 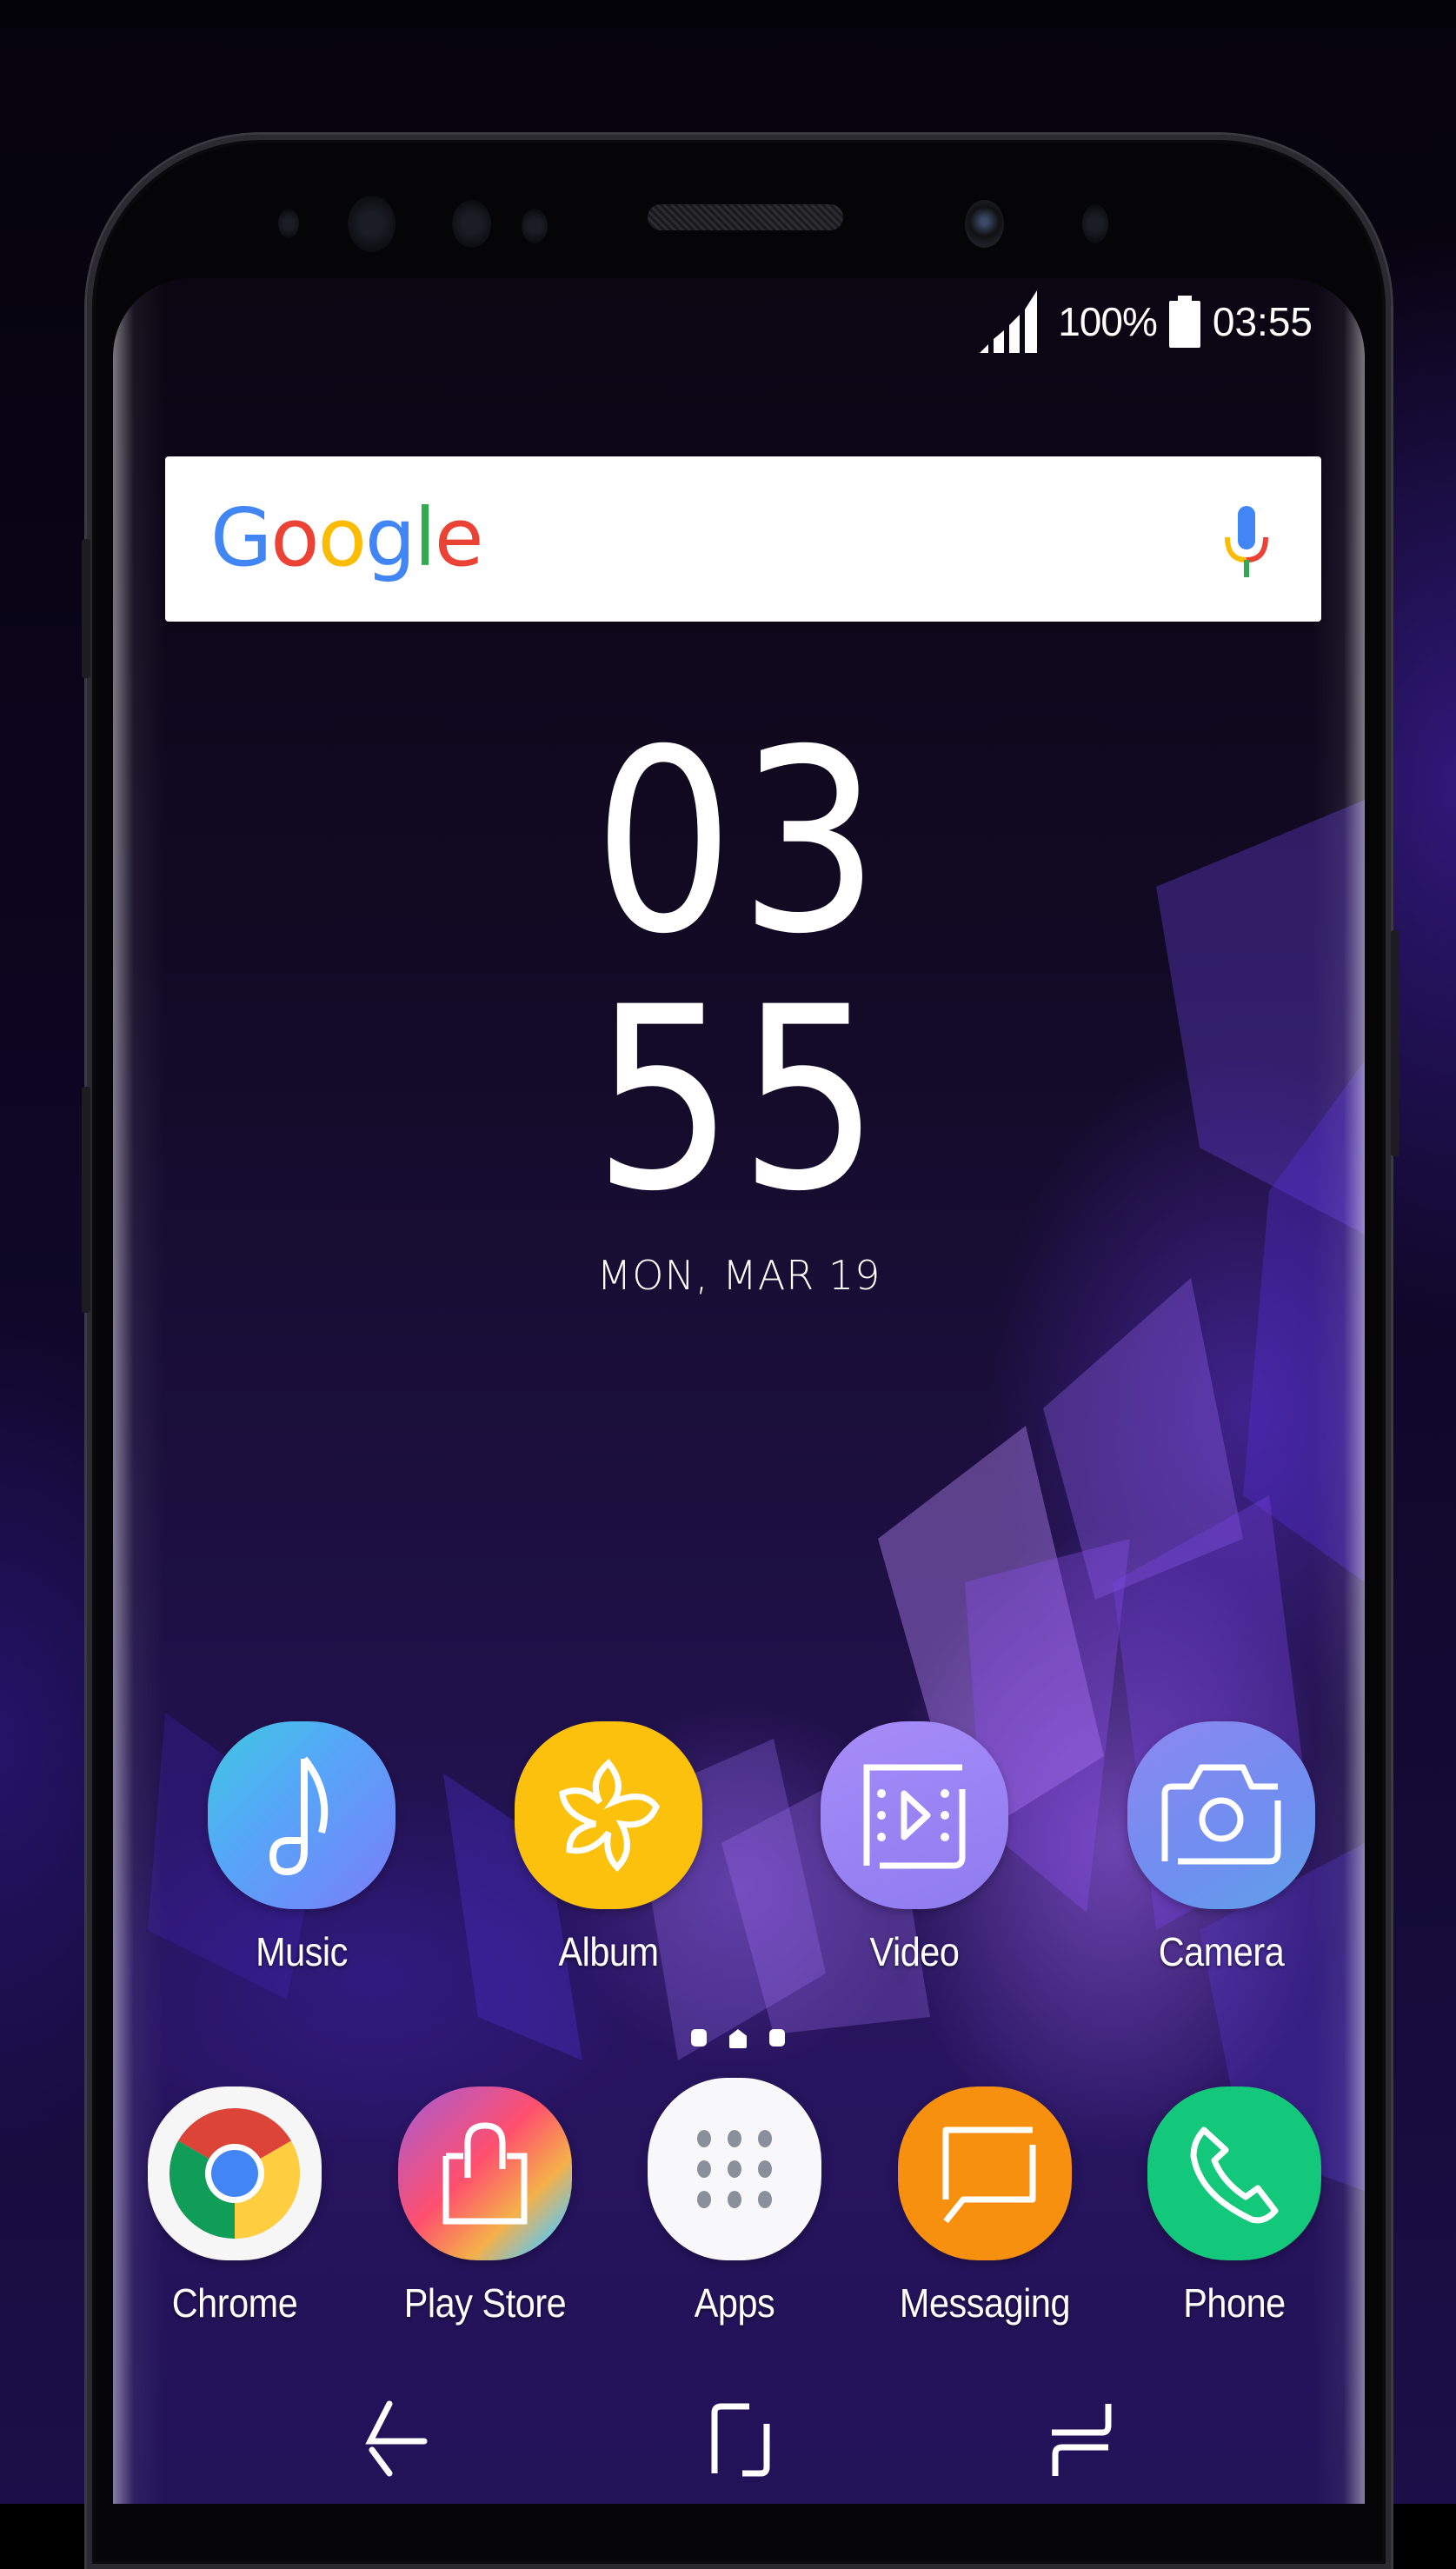 I want to click on flower-icon, so click(x=609, y=1815).